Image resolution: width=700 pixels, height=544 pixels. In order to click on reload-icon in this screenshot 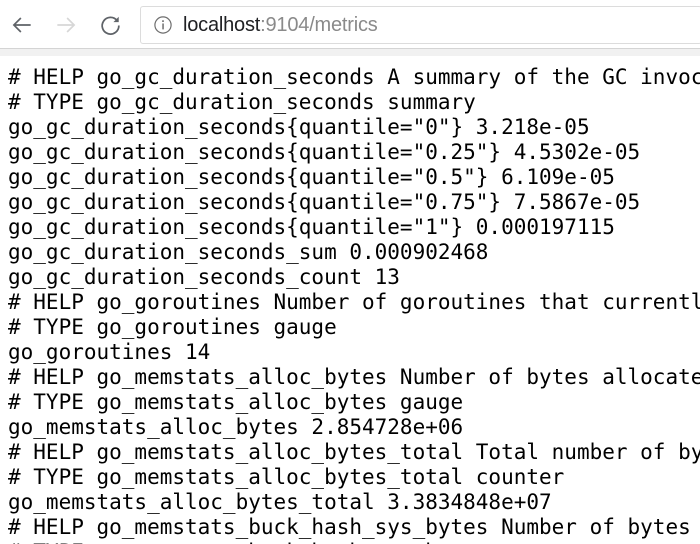, I will do `click(110, 25)`.